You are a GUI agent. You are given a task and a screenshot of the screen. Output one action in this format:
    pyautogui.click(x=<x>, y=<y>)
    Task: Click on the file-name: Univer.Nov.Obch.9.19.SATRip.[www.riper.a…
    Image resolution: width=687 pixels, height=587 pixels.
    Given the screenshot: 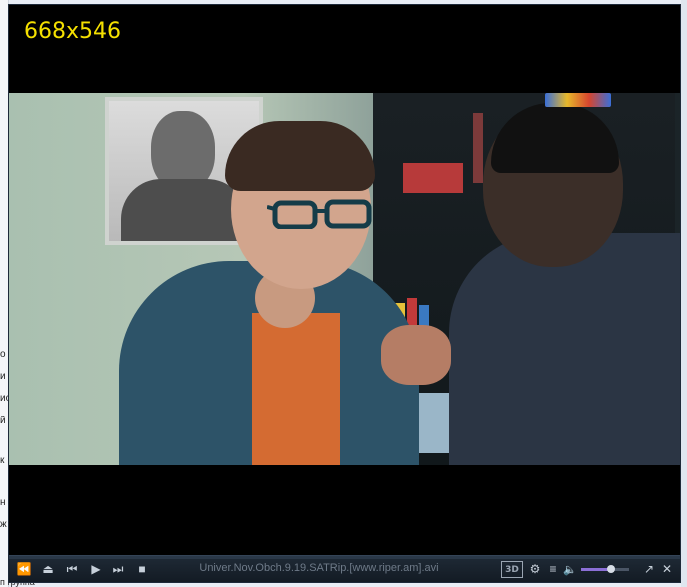 What is the action you would take?
    pyautogui.click(x=319, y=568)
    